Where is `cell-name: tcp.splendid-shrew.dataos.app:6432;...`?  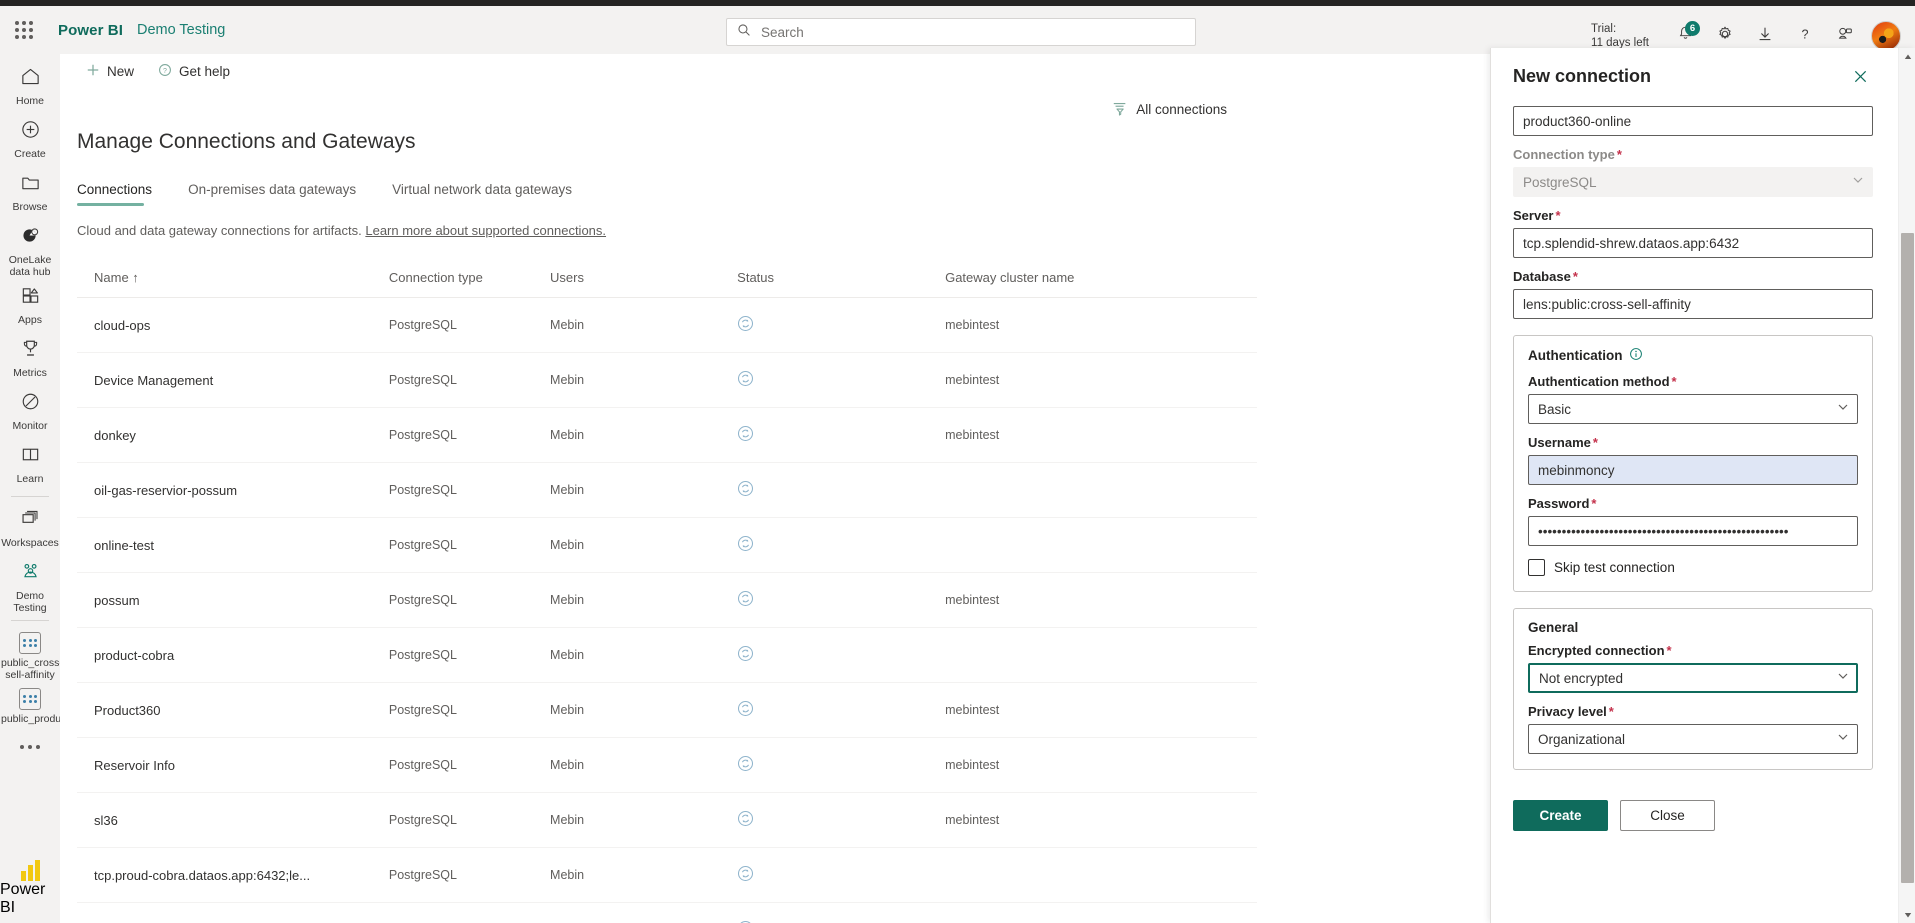
cell-name: tcp.splendid-shrew.dataos.app:6432;... is located at coordinates (233, 912).